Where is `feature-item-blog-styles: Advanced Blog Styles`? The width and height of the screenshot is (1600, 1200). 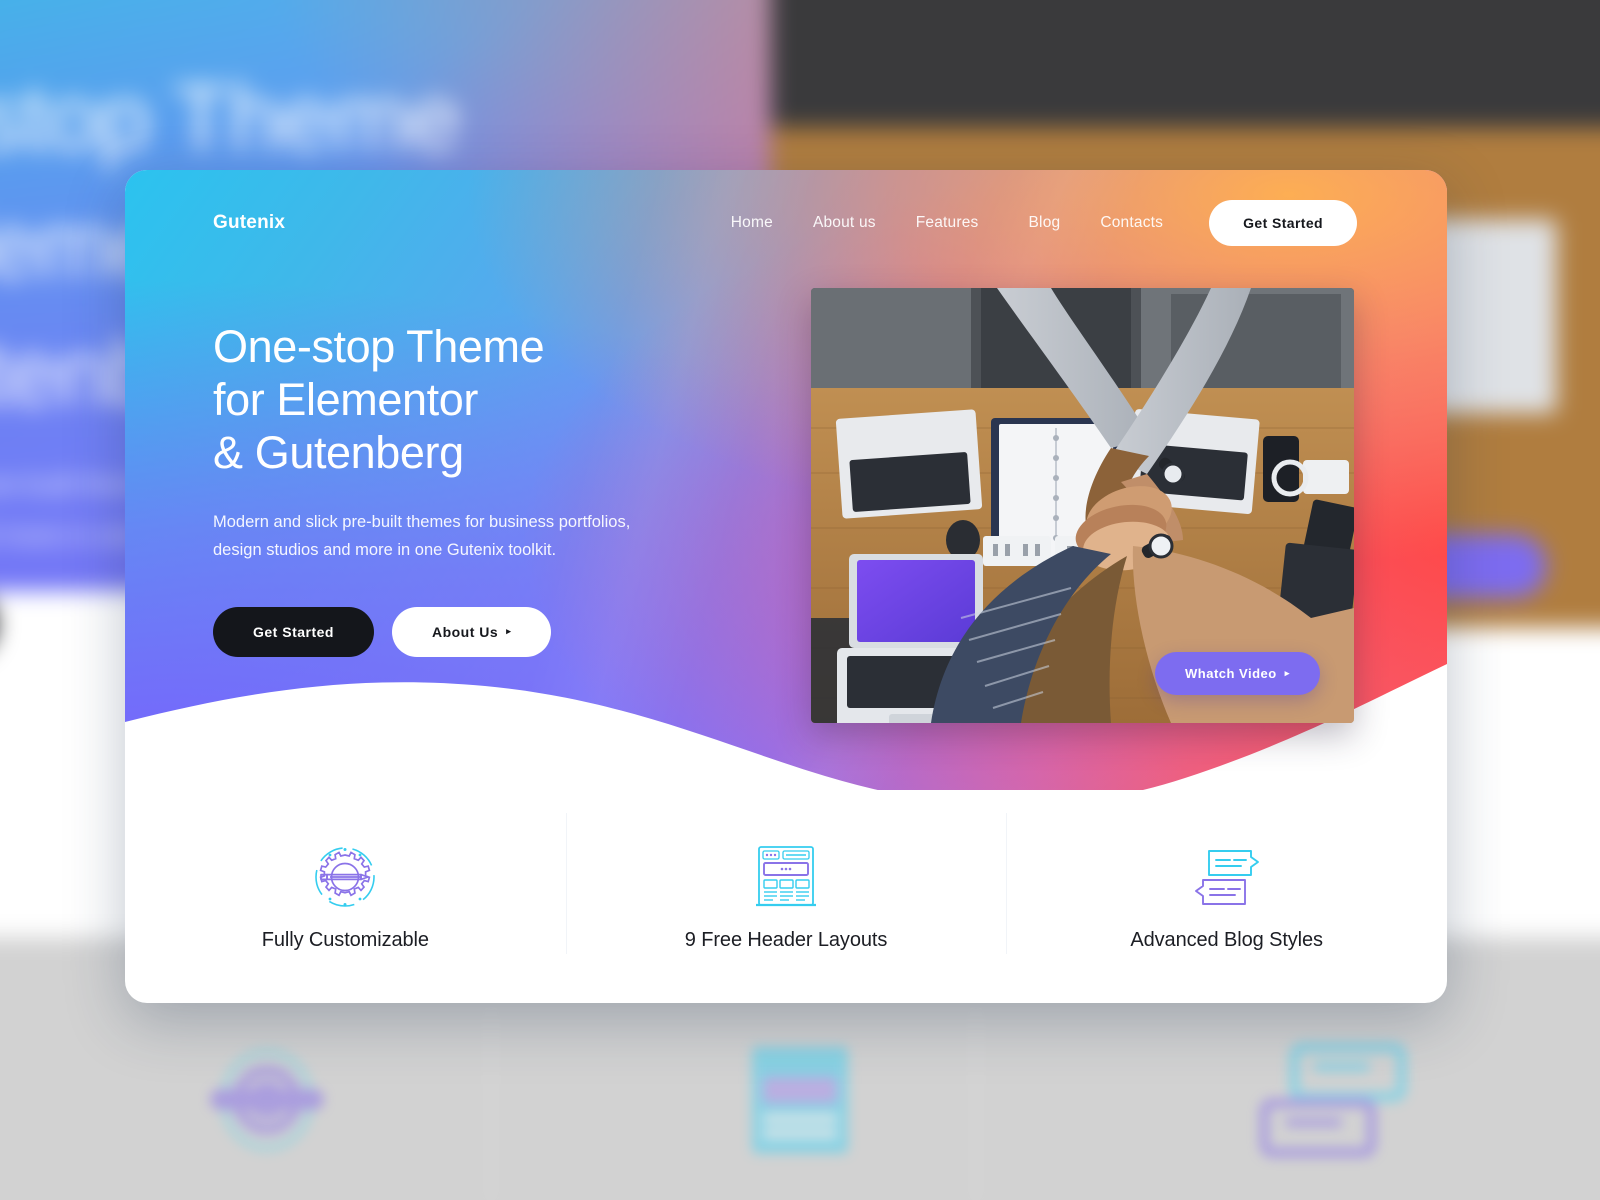 feature-item-blog-styles: Advanced Blog Styles is located at coordinates (1226, 883).